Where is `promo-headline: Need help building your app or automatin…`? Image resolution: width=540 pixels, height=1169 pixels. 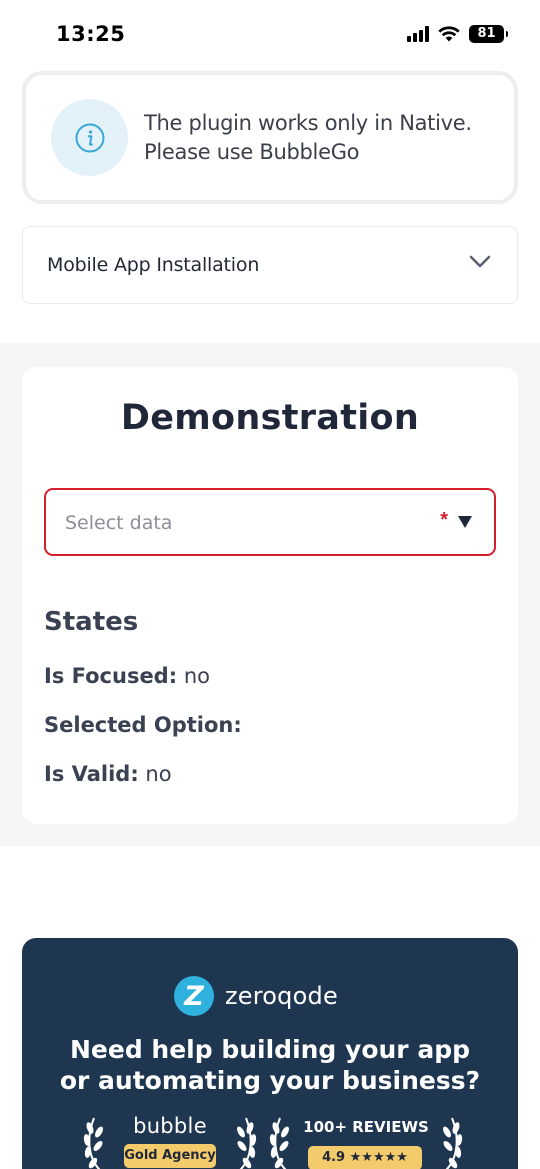
promo-headline: Need help building your app or automatin… is located at coordinates (270, 1065).